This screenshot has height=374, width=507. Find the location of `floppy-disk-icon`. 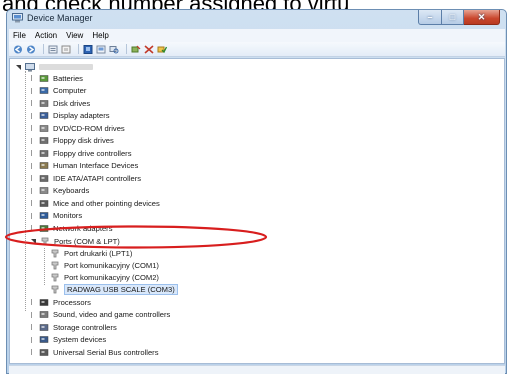

floppy-disk-icon is located at coordinates (44, 140).